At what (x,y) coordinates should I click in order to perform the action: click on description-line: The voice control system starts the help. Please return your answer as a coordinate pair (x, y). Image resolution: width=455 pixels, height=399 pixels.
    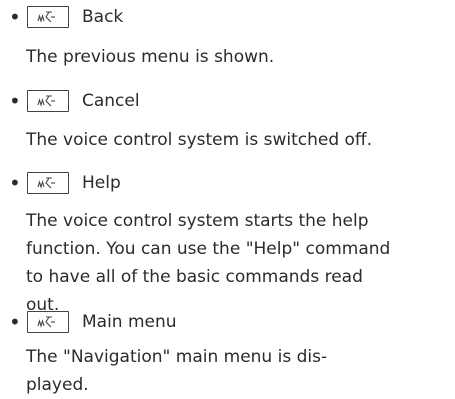
    Looking at the image, I should click on (197, 221).